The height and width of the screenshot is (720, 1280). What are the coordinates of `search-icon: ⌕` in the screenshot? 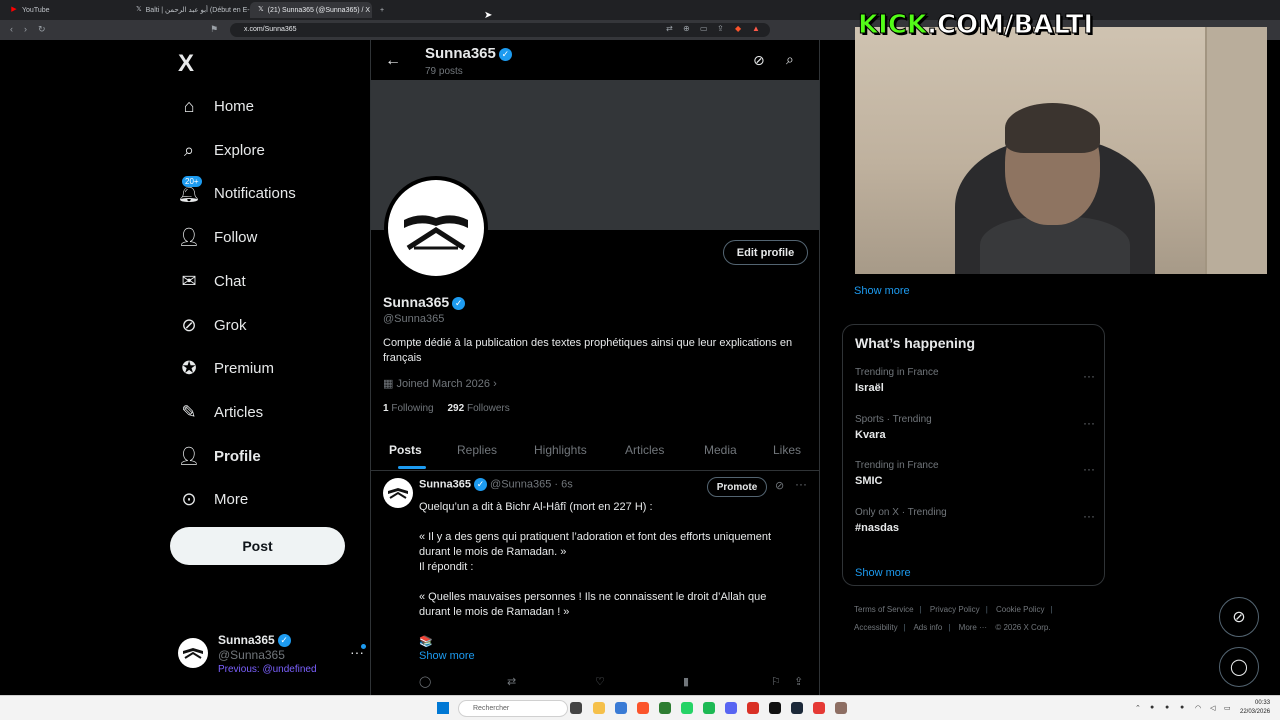 It's located at (790, 59).